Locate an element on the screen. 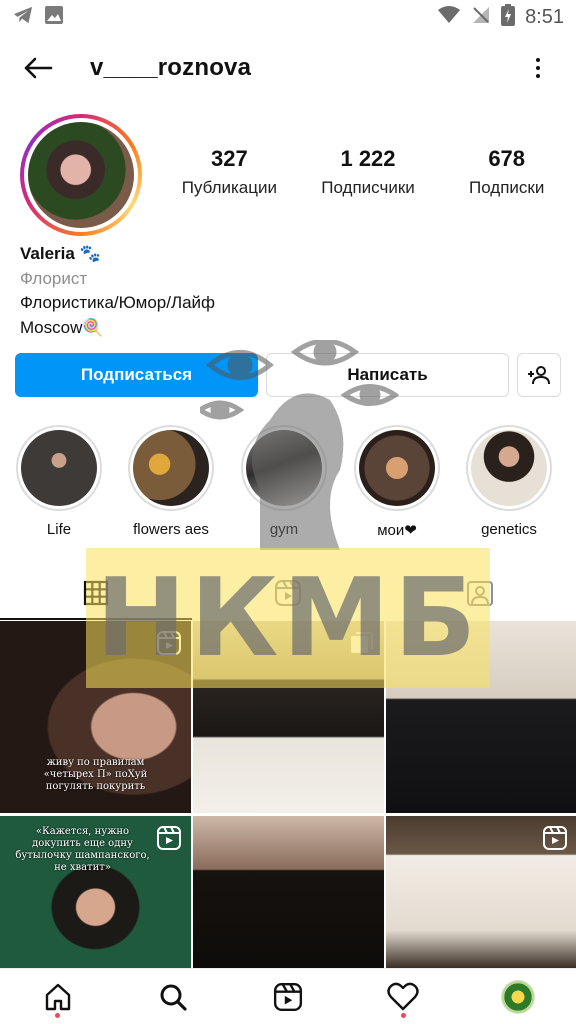 Image resolution: width=576 pixels, height=1024 pixels. profile-header: v____roznova is located at coordinates (288, 68).